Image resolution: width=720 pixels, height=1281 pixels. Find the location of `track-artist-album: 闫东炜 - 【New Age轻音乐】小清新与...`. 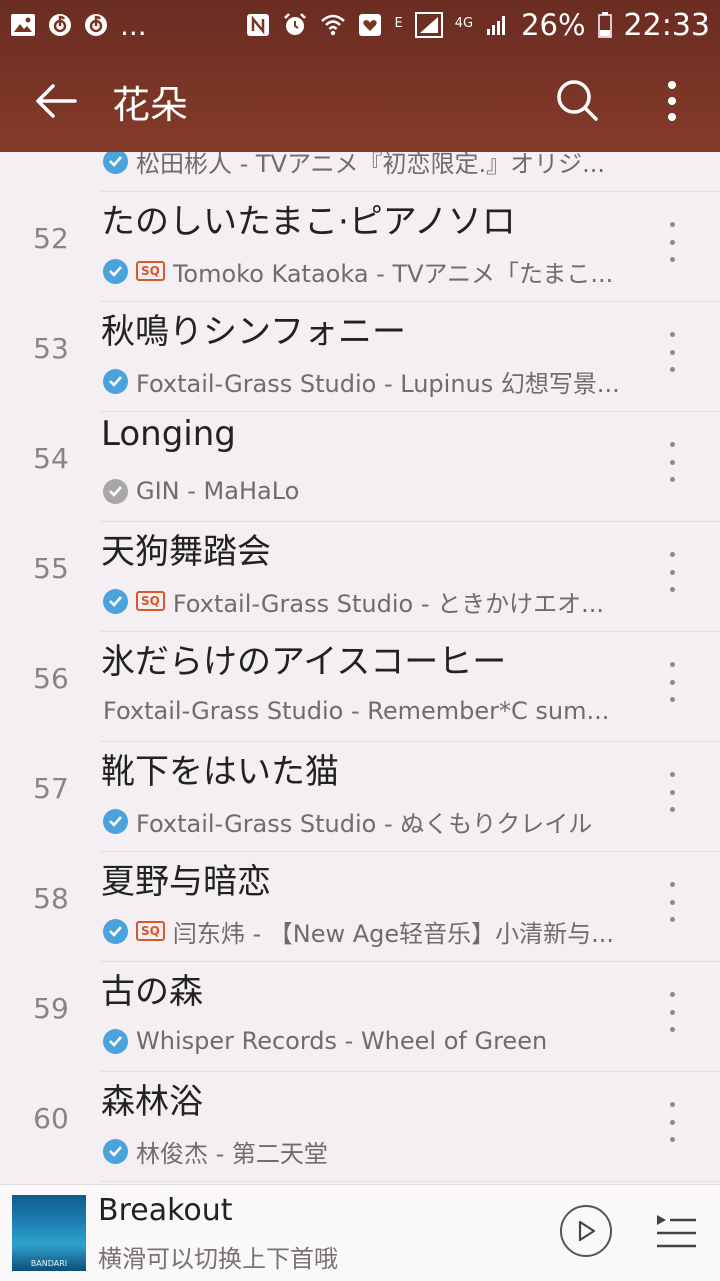

track-artist-album: 闫东炜 - 【New Age轻音乐】小清新与... is located at coordinates (393, 933).